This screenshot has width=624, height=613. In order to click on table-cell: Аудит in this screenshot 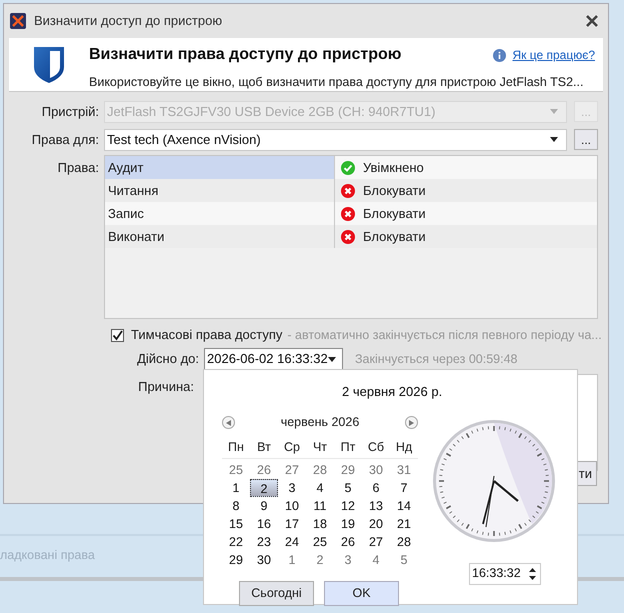, I will do `click(220, 167)`.